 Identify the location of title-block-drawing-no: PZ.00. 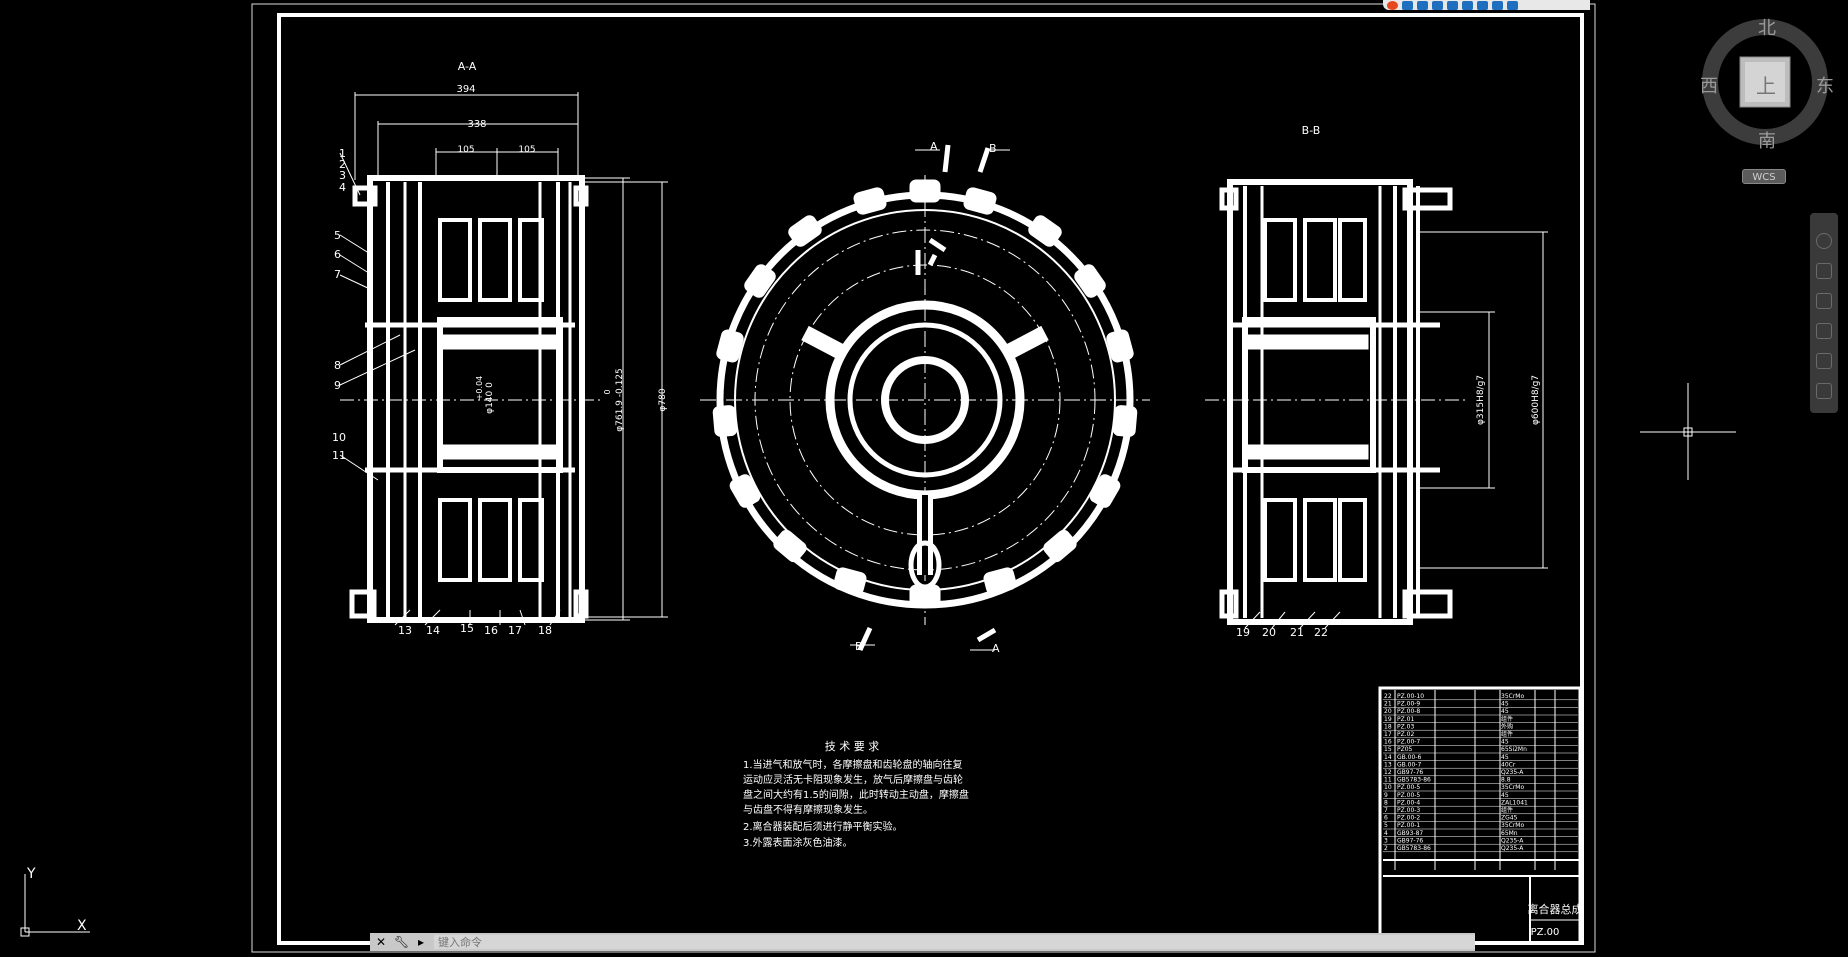
(1545, 932).